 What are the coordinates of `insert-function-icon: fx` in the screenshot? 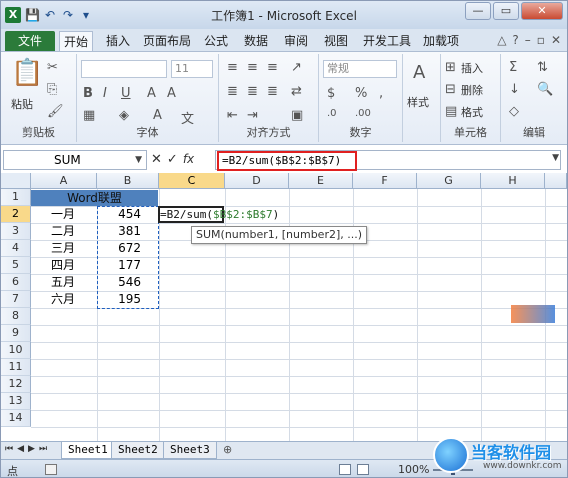 It's located at (188, 159).